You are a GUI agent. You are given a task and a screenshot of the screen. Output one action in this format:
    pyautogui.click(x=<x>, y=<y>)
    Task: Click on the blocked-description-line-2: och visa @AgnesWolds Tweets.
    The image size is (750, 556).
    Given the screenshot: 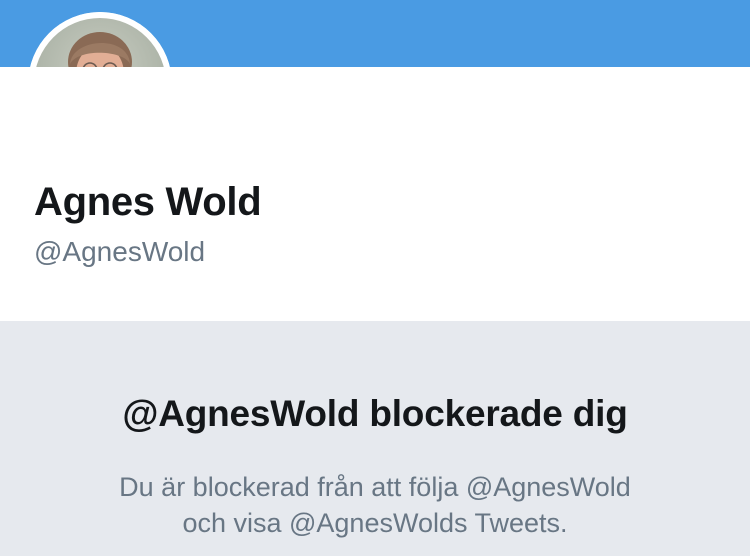 What is the action you would take?
    pyautogui.click(x=375, y=523)
    